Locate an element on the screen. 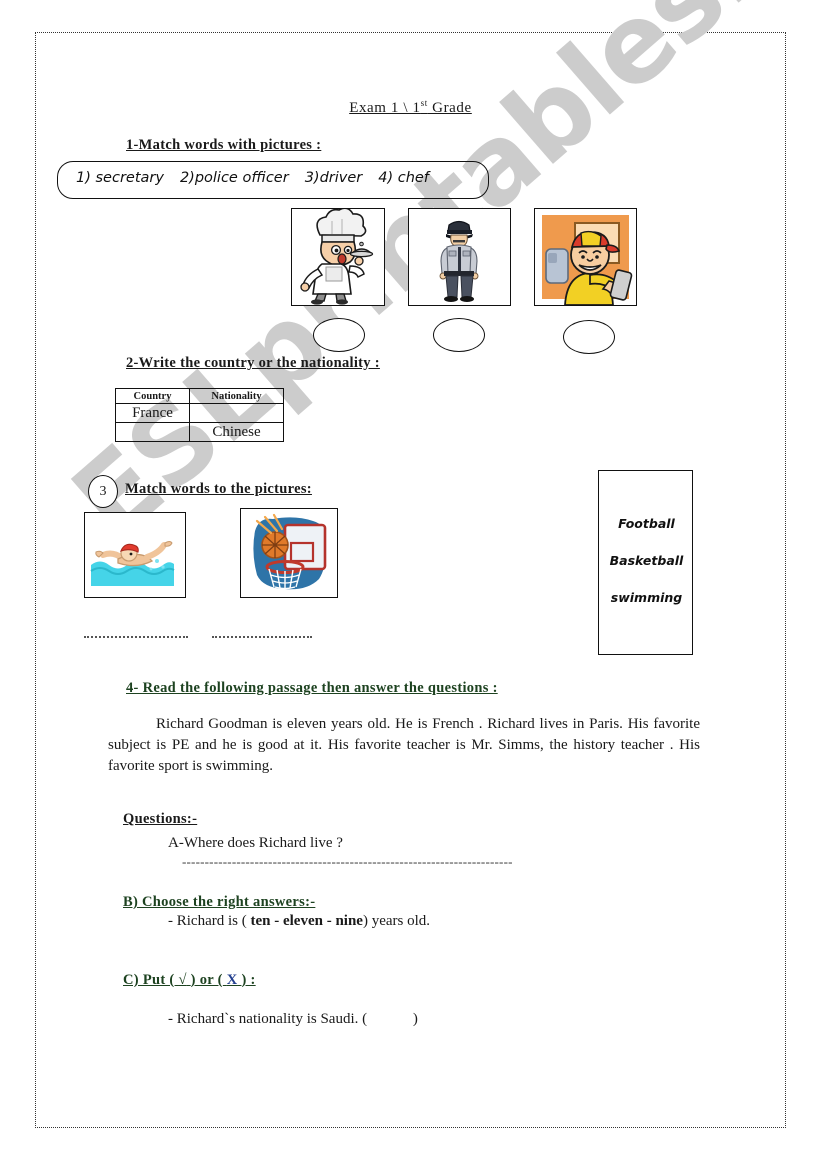  chef-picture is located at coordinates (338, 257).